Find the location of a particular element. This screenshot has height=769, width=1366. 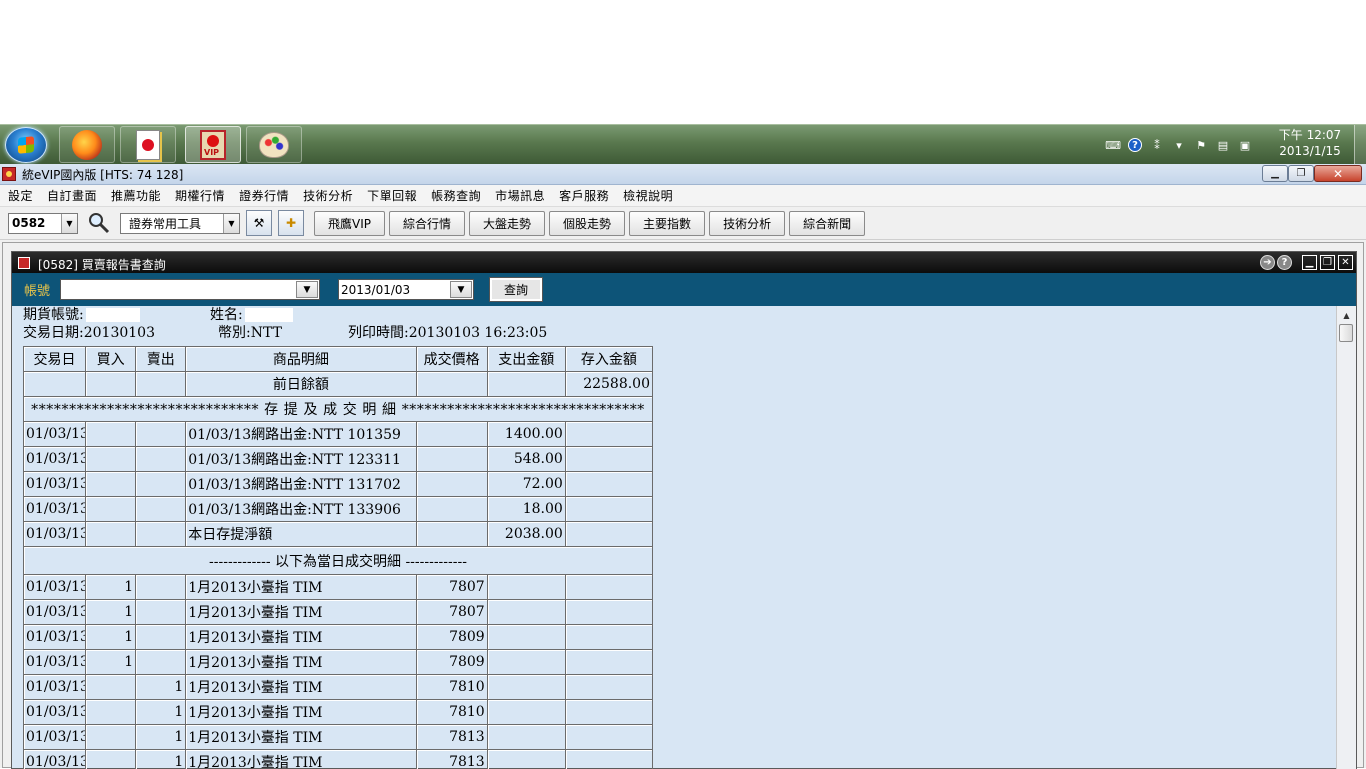

add-window-button: ✚ is located at coordinates (291, 223).